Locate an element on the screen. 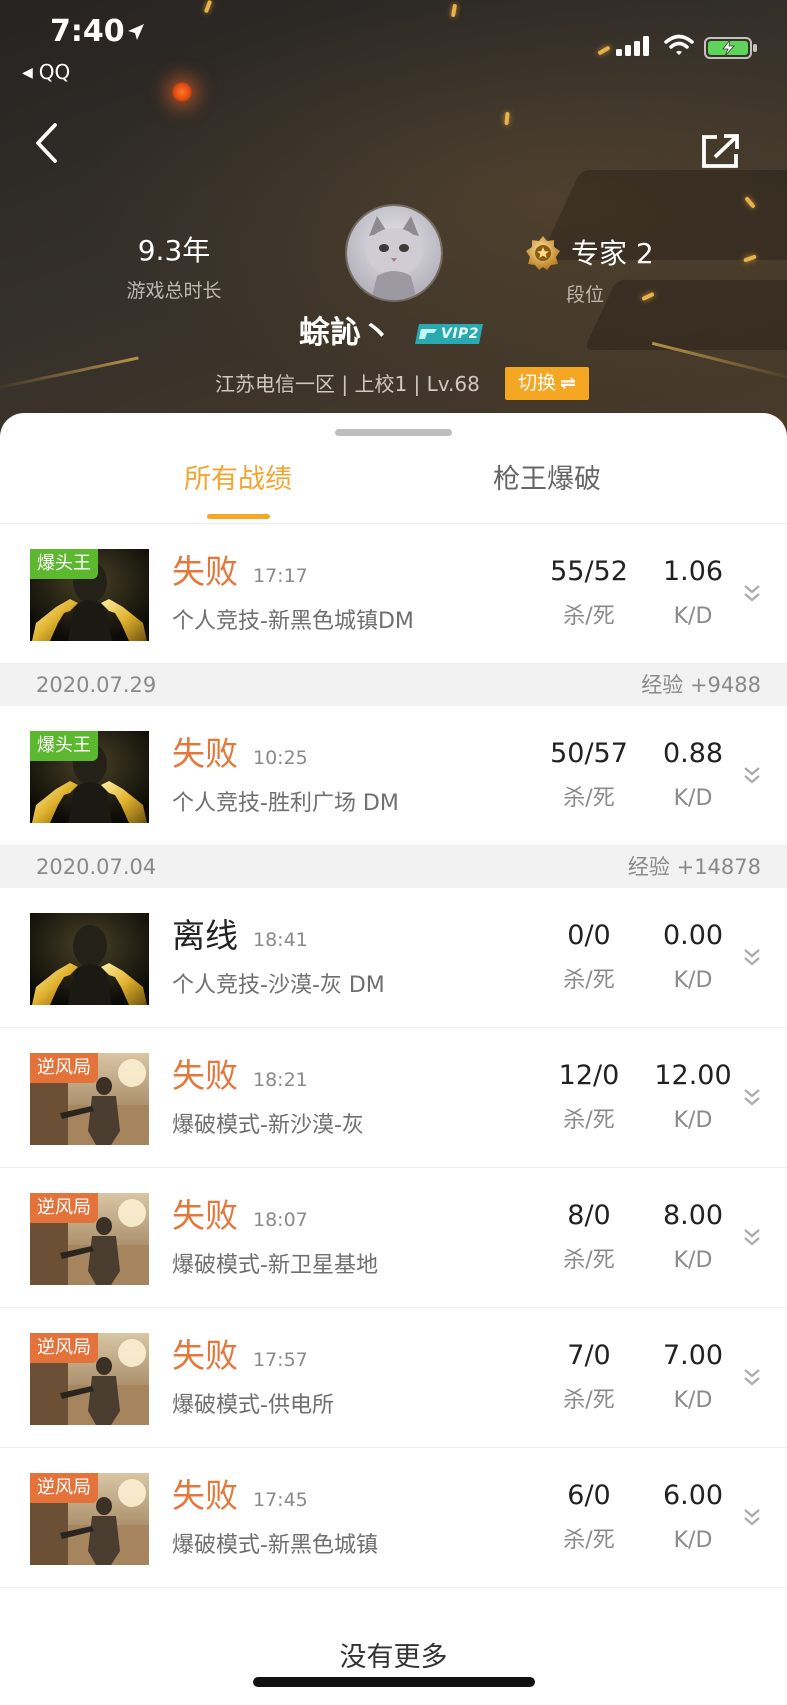 This screenshot has width=787, height=1705. kd-ratio-value: 7.00 is located at coordinates (693, 1355).